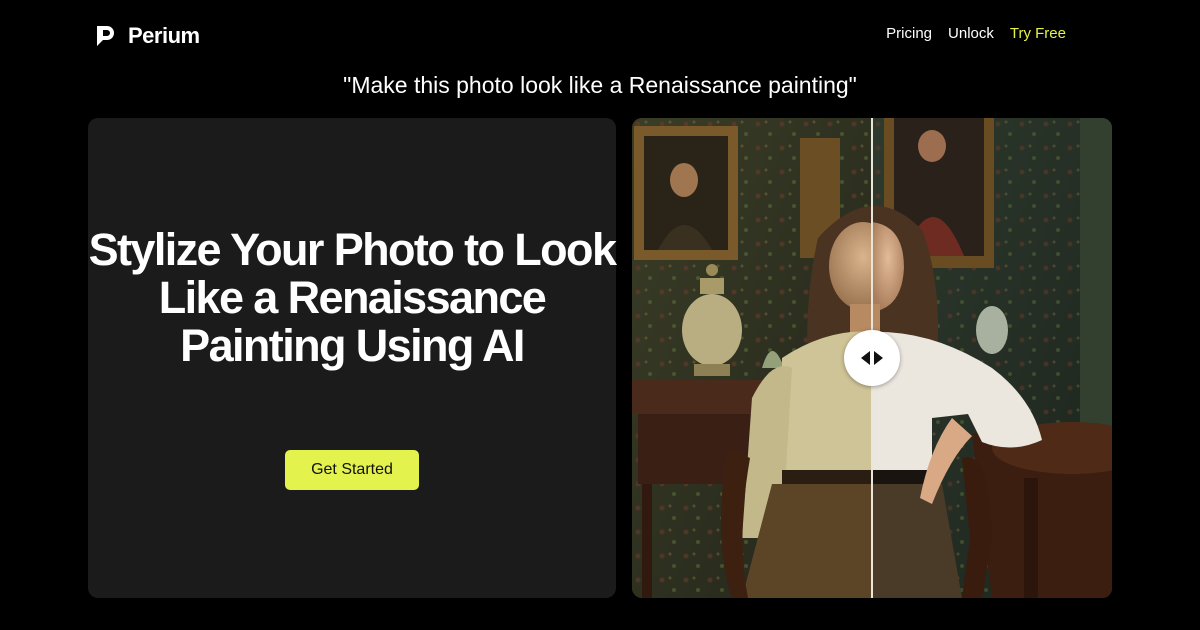  What do you see at coordinates (164, 35) in the screenshot?
I see `brand-name: Perium` at bounding box center [164, 35].